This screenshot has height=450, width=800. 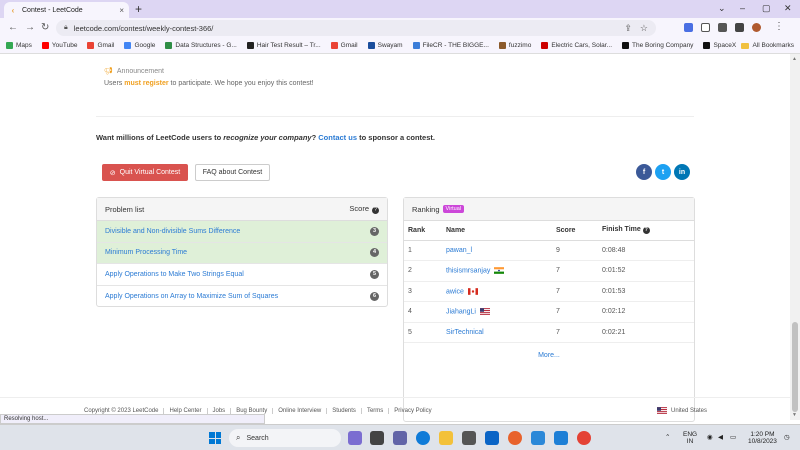 I want to click on forward-icon: →, so click(x=30, y=27).